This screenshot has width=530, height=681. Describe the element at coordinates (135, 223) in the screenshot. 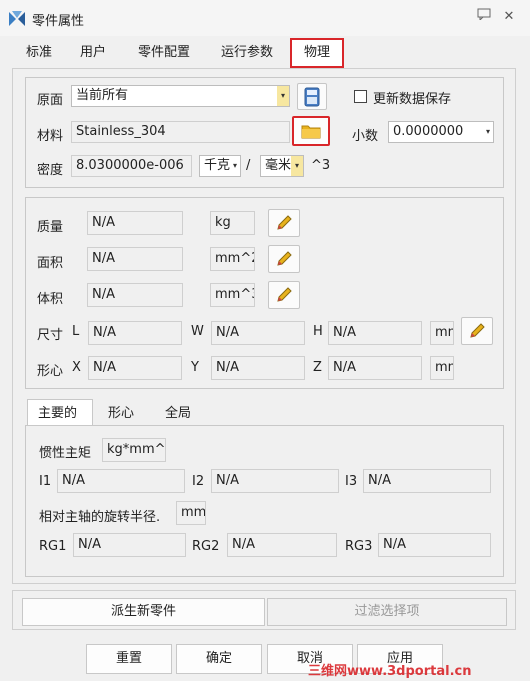

I see `mass-field: N/A` at that location.